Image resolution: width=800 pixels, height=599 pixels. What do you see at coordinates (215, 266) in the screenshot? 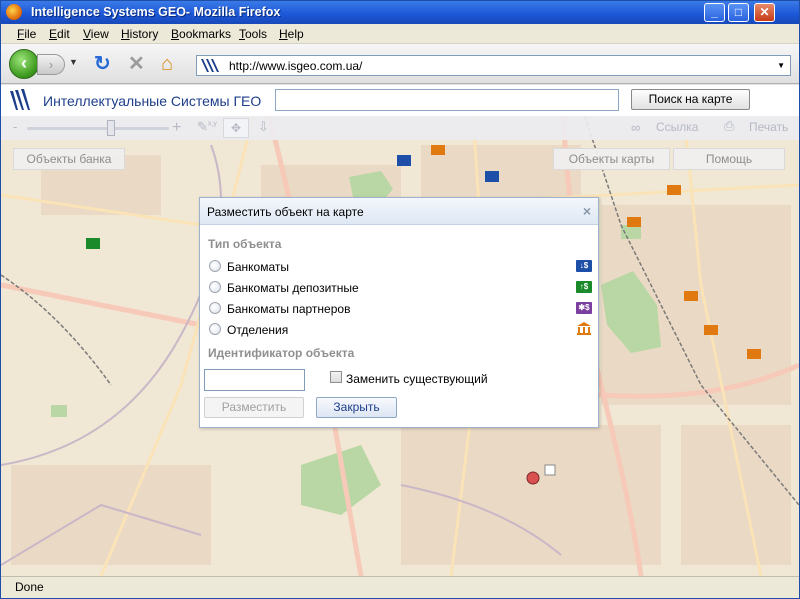
I see `atm-radio` at bounding box center [215, 266].